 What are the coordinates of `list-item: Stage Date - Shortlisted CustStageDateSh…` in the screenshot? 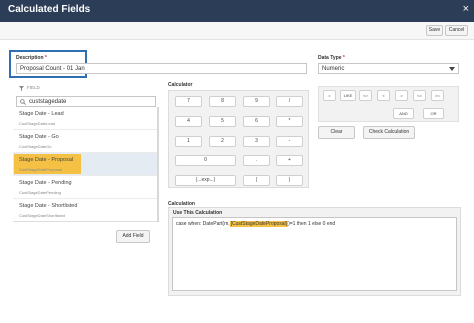 It's located at (85, 210).